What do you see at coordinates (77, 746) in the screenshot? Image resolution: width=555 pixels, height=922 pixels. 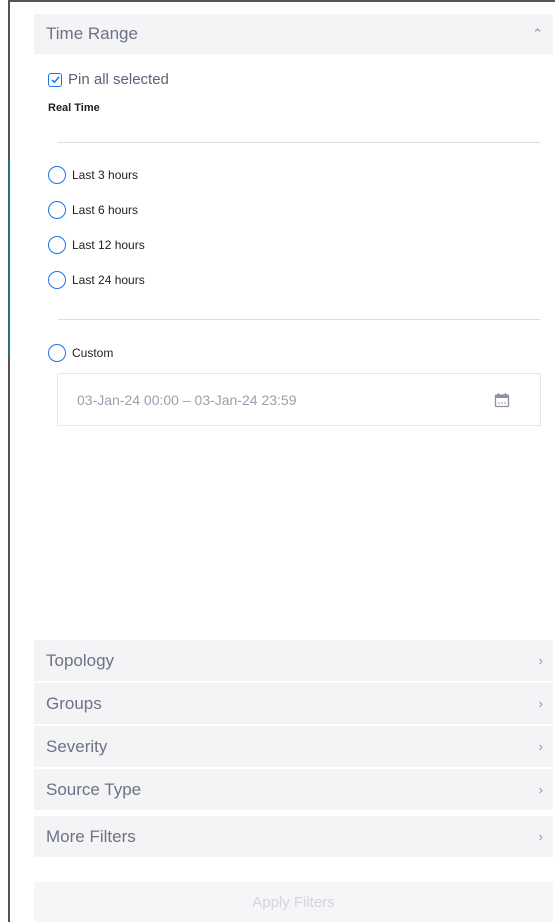 I see `section-title: Severity` at bounding box center [77, 746].